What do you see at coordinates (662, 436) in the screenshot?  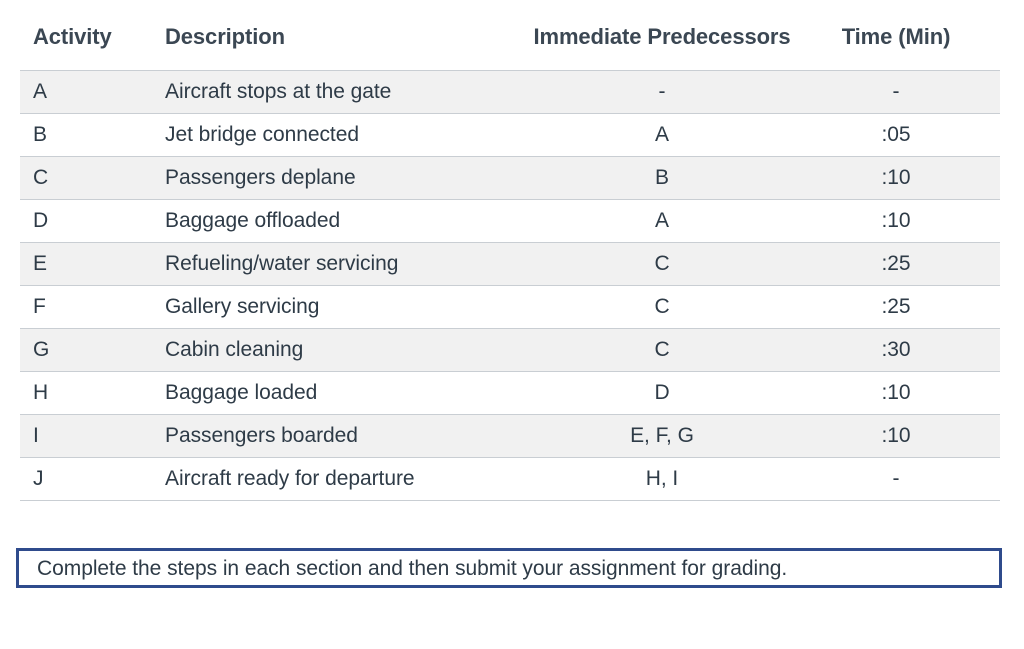 I see `cell-predecessors: E, F, G` at bounding box center [662, 436].